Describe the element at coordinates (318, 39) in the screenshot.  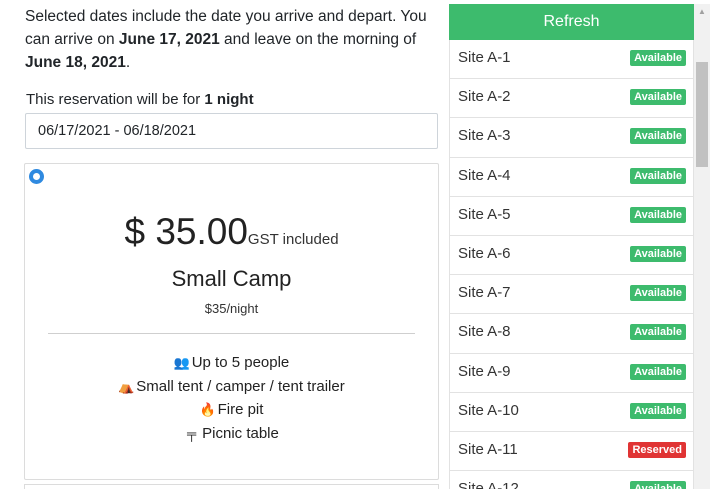
I see `intro-text: and leave on the morning of` at that location.